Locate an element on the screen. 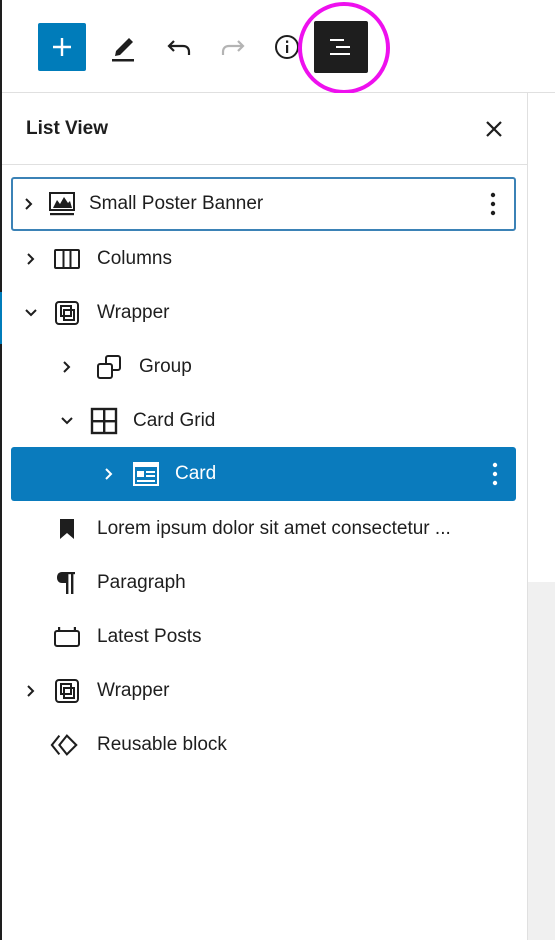  plus-icon is located at coordinates (62, 47).